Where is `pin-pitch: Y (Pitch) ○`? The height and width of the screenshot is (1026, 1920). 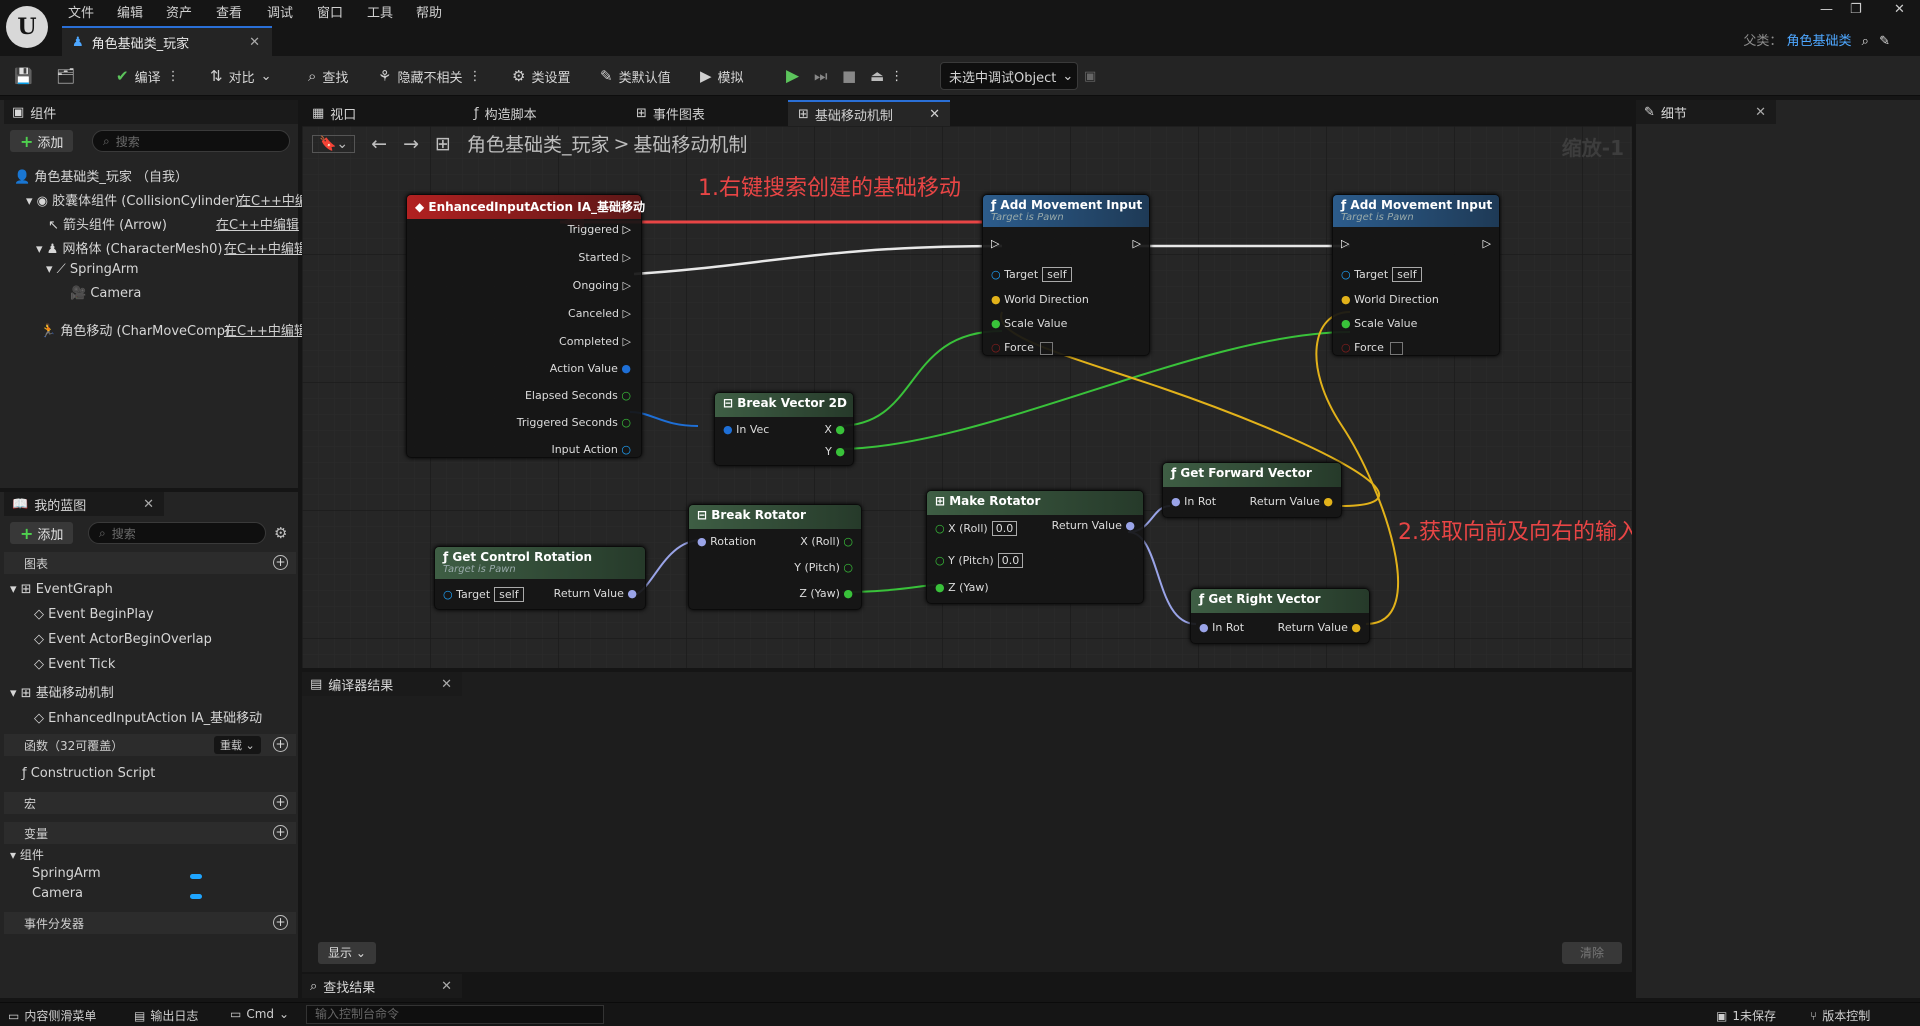
pin-pitch: Y (Pitch) ○ is located at coordinates (823, 567).